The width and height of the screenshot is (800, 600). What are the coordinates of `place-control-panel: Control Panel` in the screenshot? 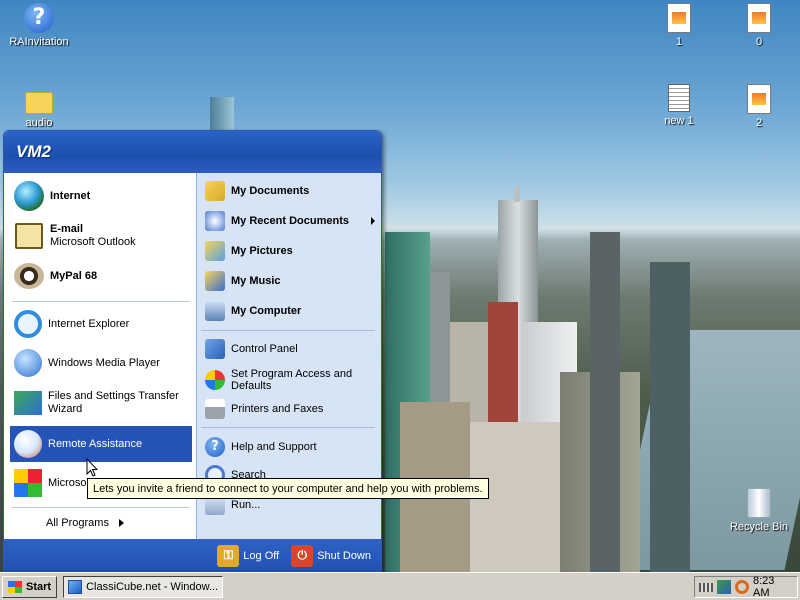 It's located at (291, 349).